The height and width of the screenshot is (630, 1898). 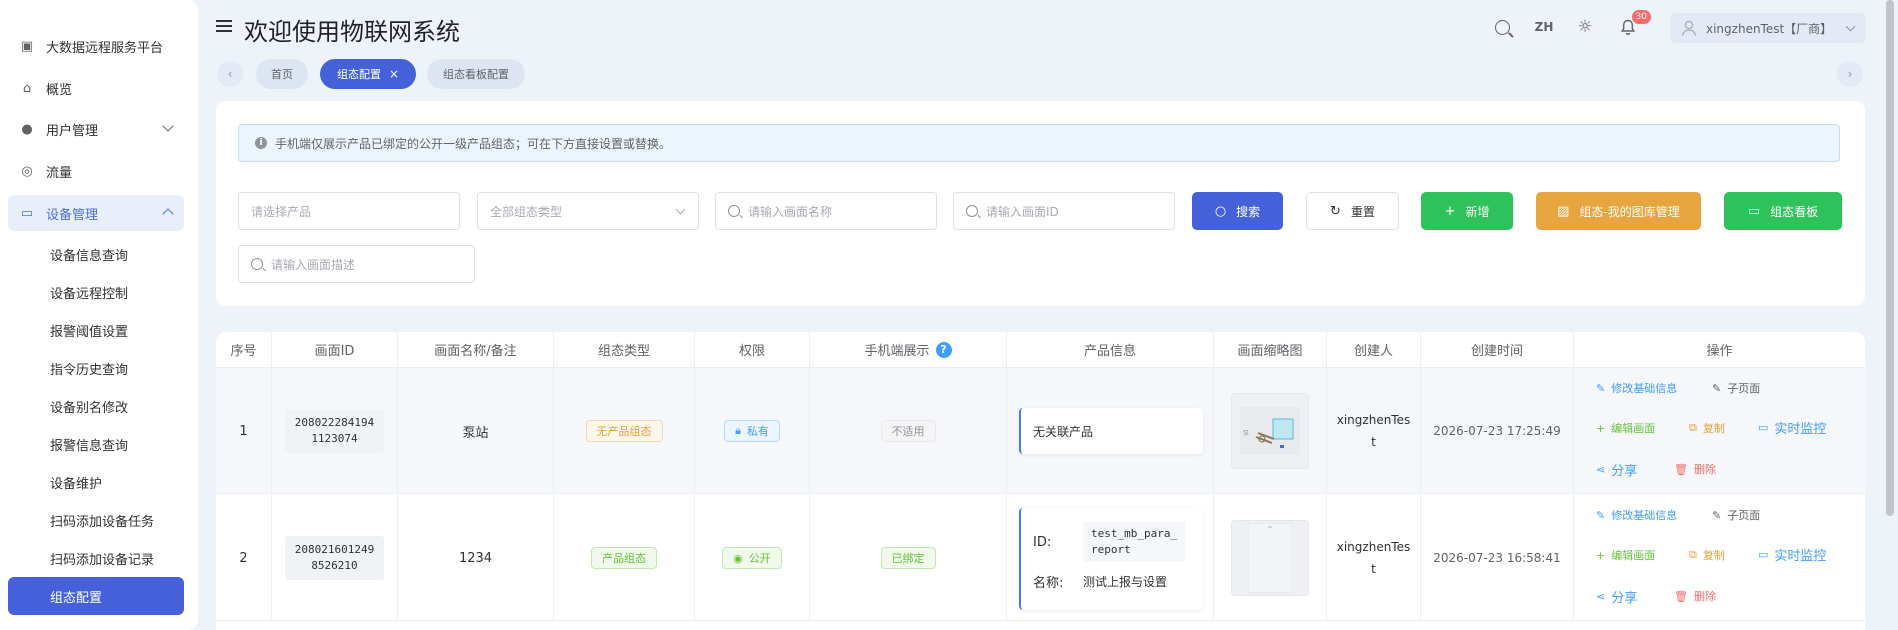 I want to click on tab-config: 组态配置 ×, so click(x=368, y=74).